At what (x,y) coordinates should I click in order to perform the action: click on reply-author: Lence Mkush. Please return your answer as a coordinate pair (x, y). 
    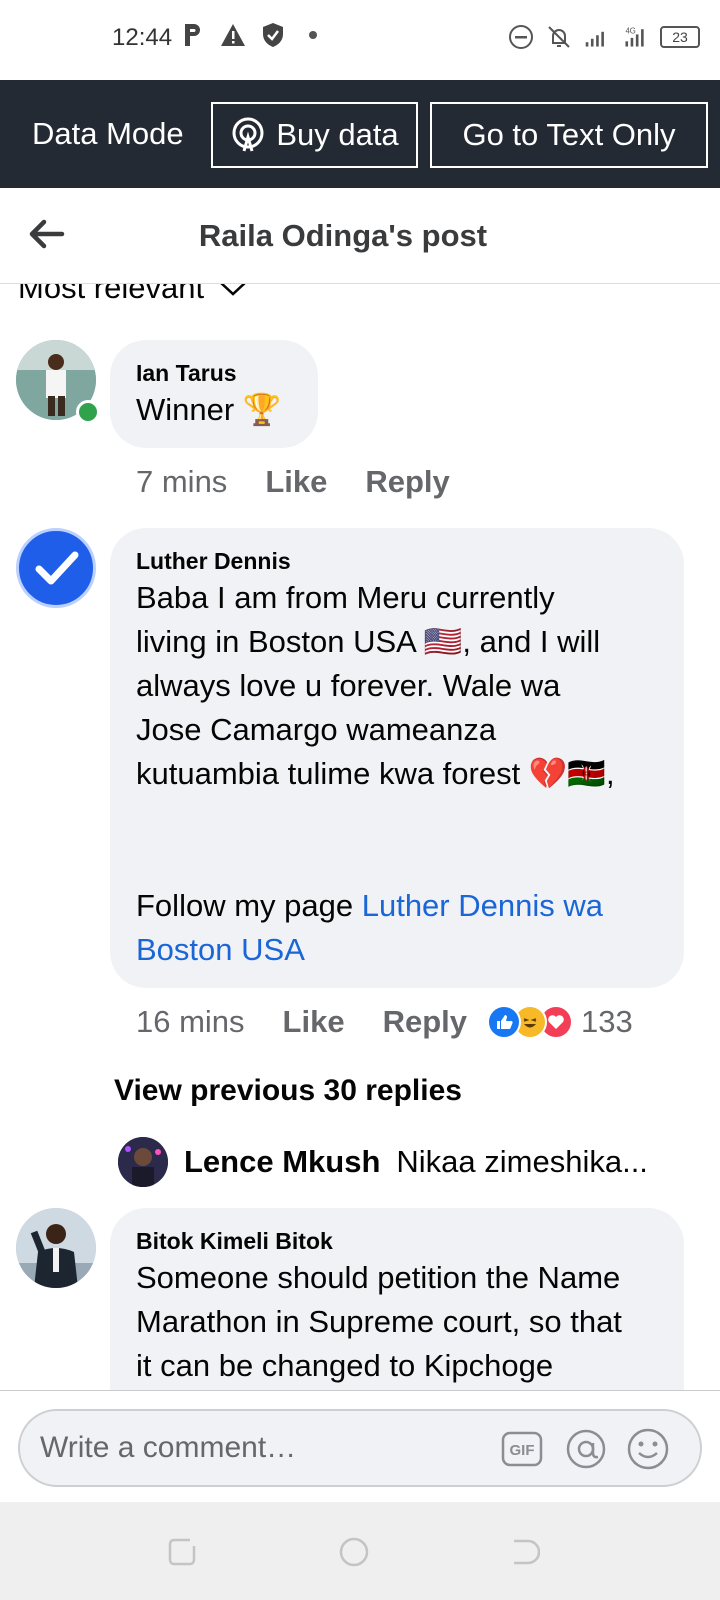
    Looking at the image, I should click on (282, 1161).